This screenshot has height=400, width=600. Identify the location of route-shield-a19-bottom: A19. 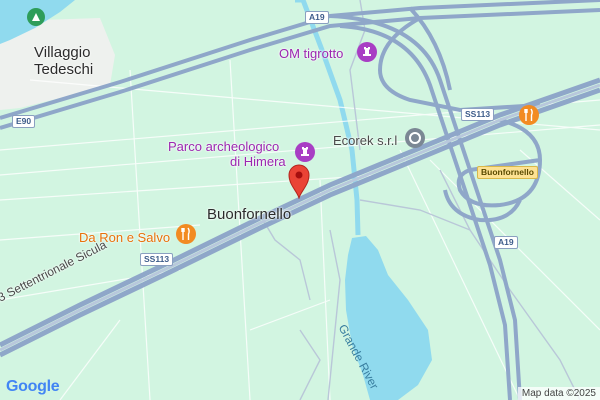
(506, 242).